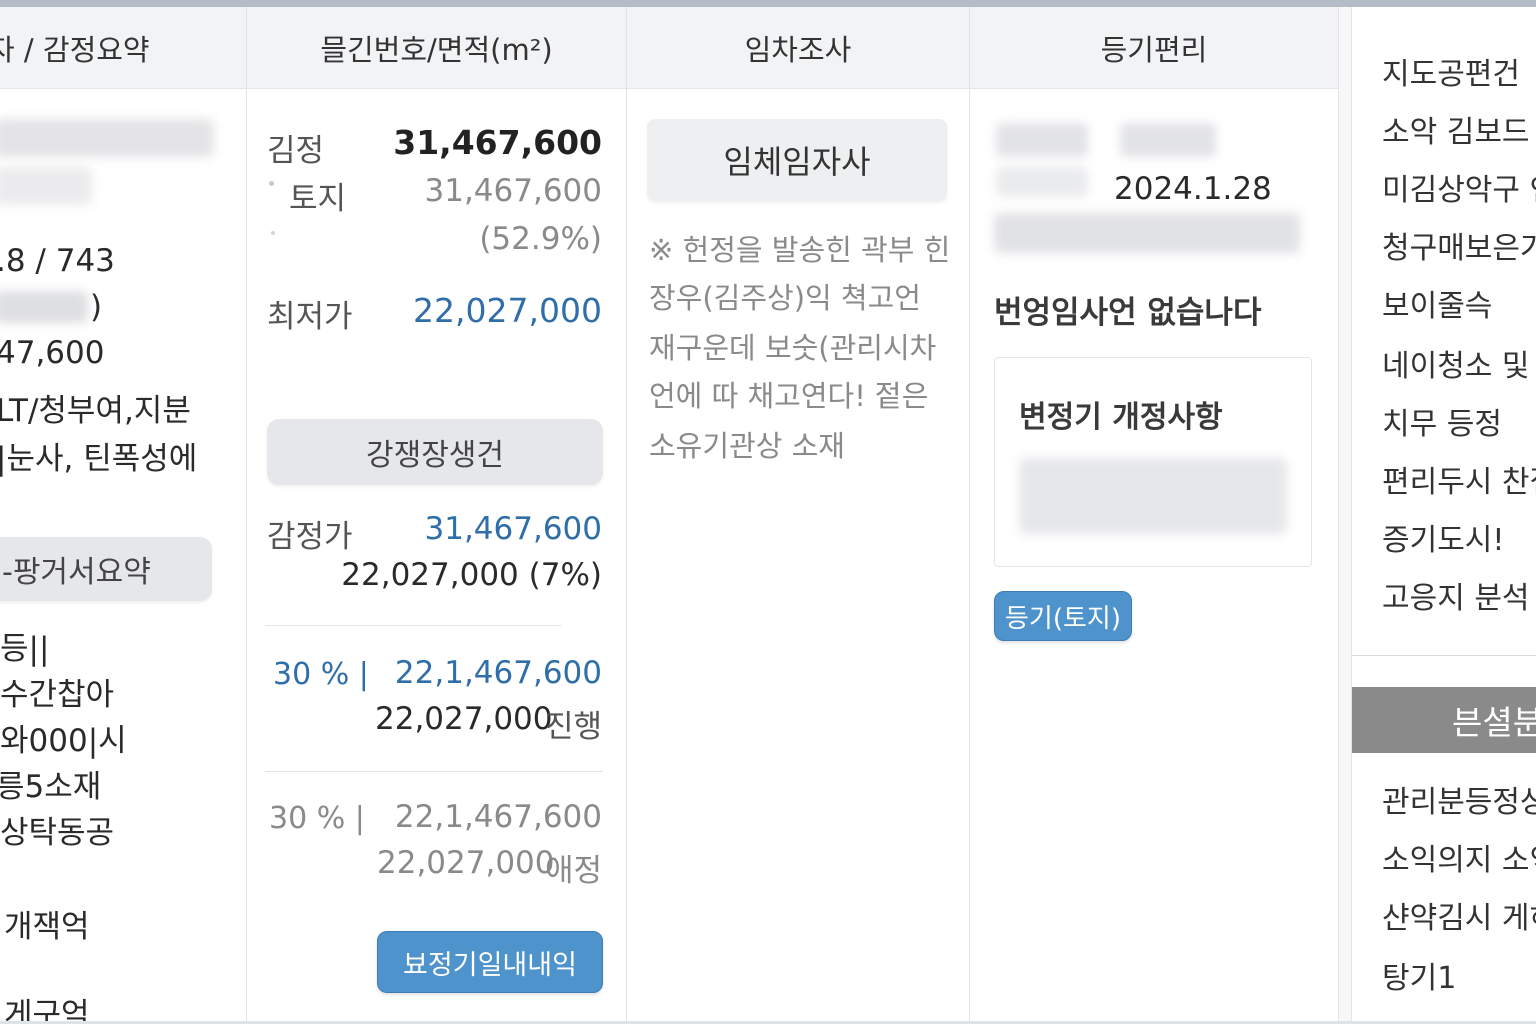 This screenshot has width=1536, height=1024. I want to click on sidebar-item: 네이청소 및, so click(1456, 363).